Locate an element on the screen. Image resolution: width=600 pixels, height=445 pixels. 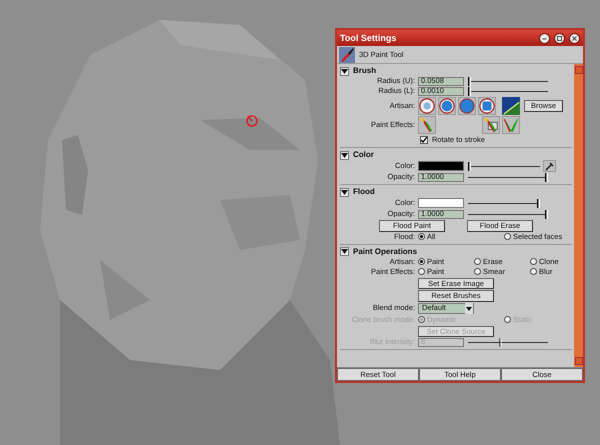
section-title: Paint Operations is located at coordinates (385, 252).